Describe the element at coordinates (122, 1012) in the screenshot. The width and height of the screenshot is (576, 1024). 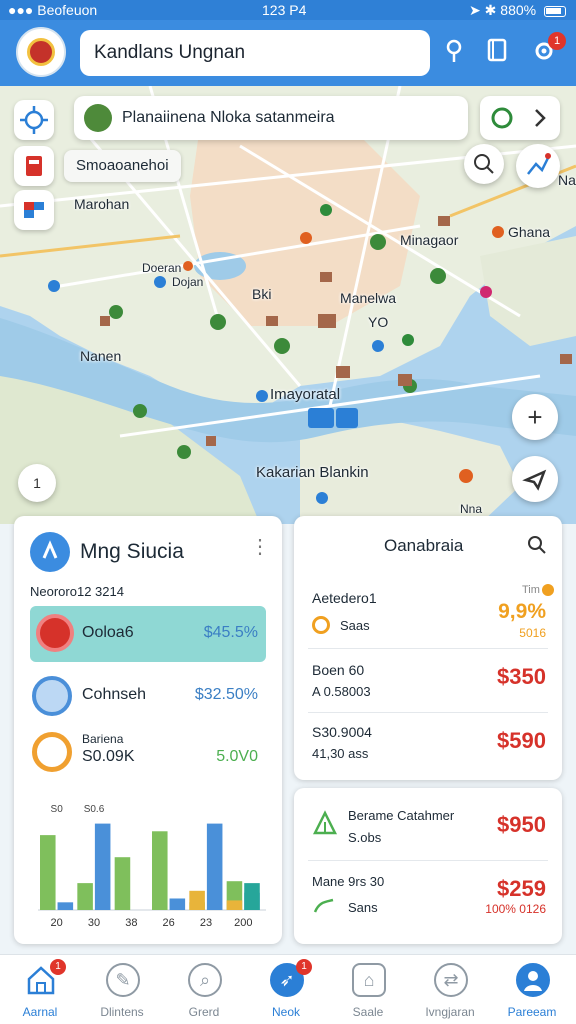
I see `nav-label: Dlintens` at that location.